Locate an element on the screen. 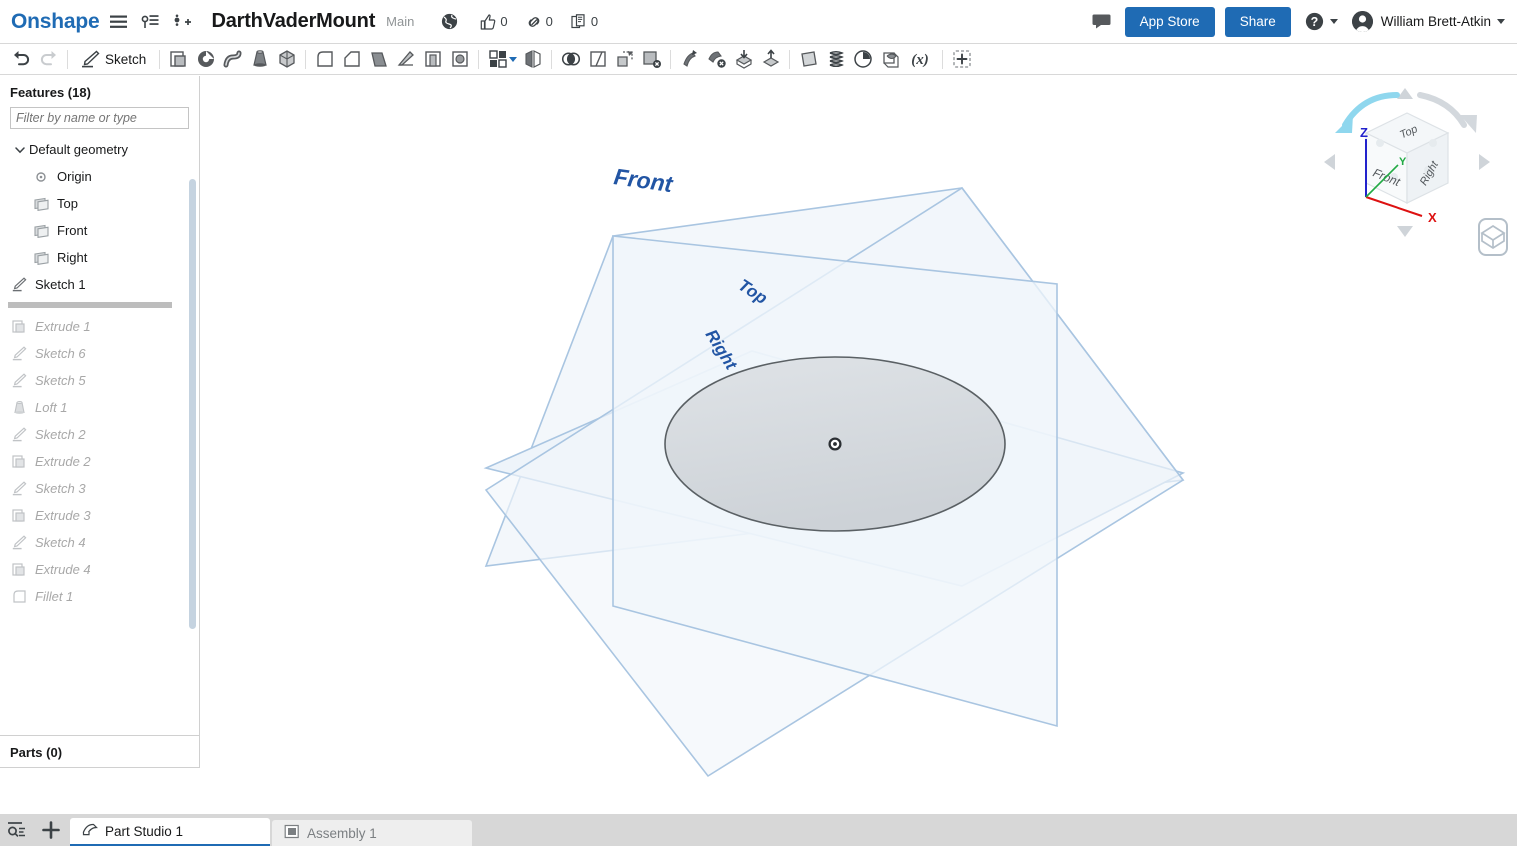 The height and width of the screenshot is (846, 1517). shell-tool is located at coordinates (432, 59).